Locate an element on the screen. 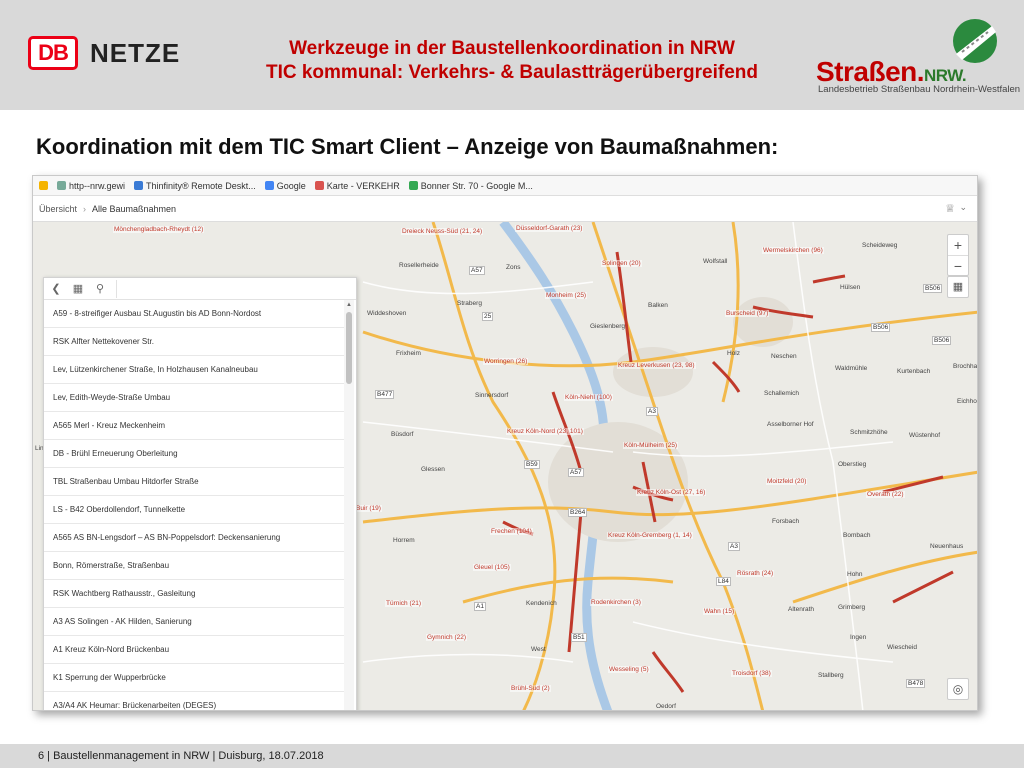 The image size is (1024, 768). list-item: Lev, Edith-Weyde-Straße Umbau is located at coordinates (194, 398).